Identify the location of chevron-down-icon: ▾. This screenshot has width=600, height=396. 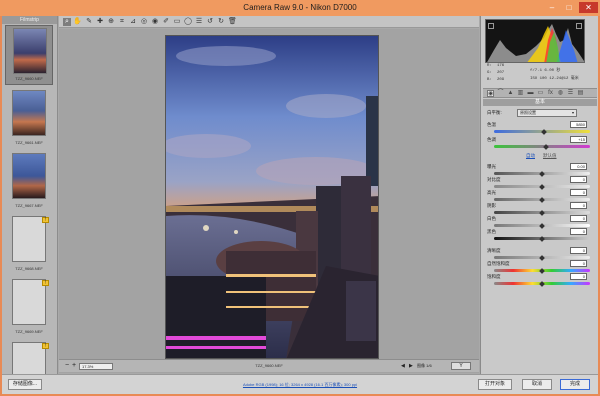
(572, 112).